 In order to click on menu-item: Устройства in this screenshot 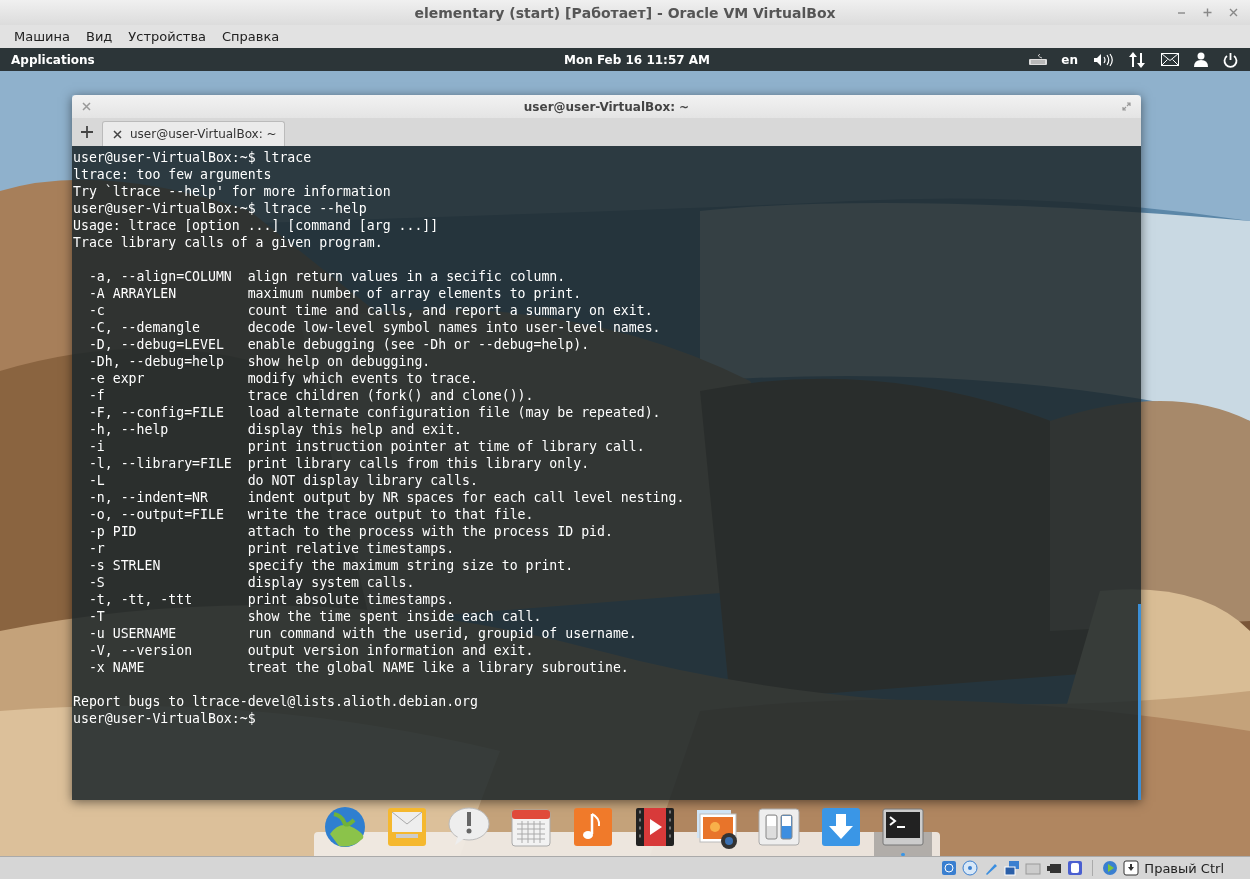, I will do `click(167, 36)`.